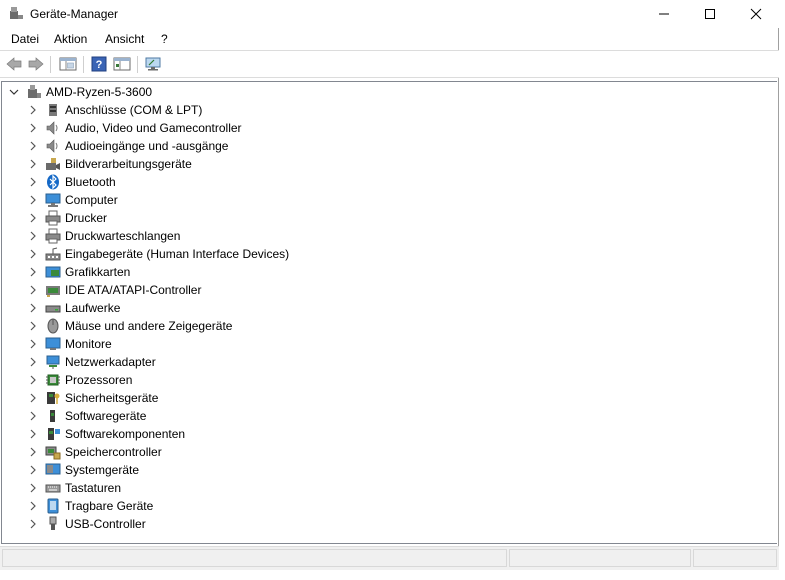 This screenshot has width=785, height=580. I want to click on chevron-down-icon, so click(14, 92).